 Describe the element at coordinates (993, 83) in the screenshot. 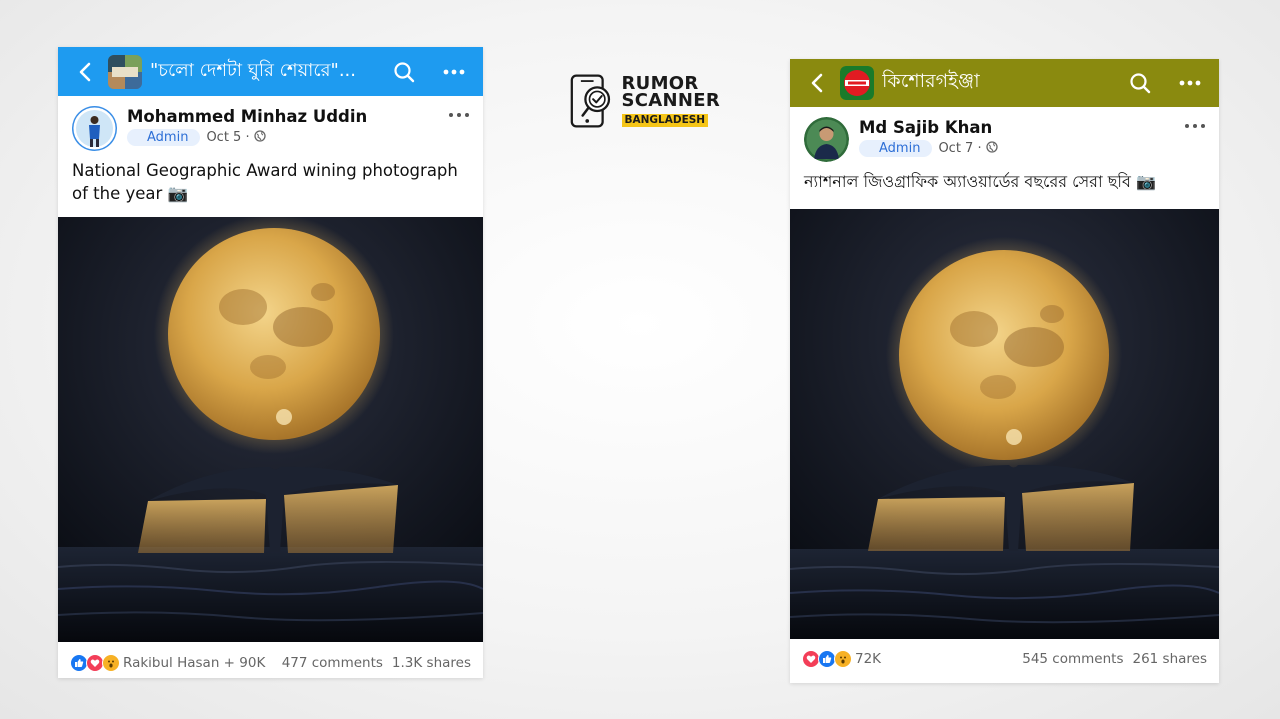

I see `group-name: কিশোরগইঞ্জা` at that location.